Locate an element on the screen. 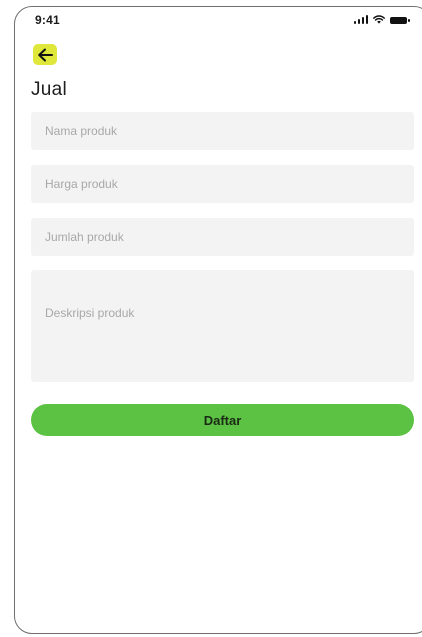 The width and height of the screenshot is (422, 637). status-bar: 9:41 is located at coordinates (218, 21).